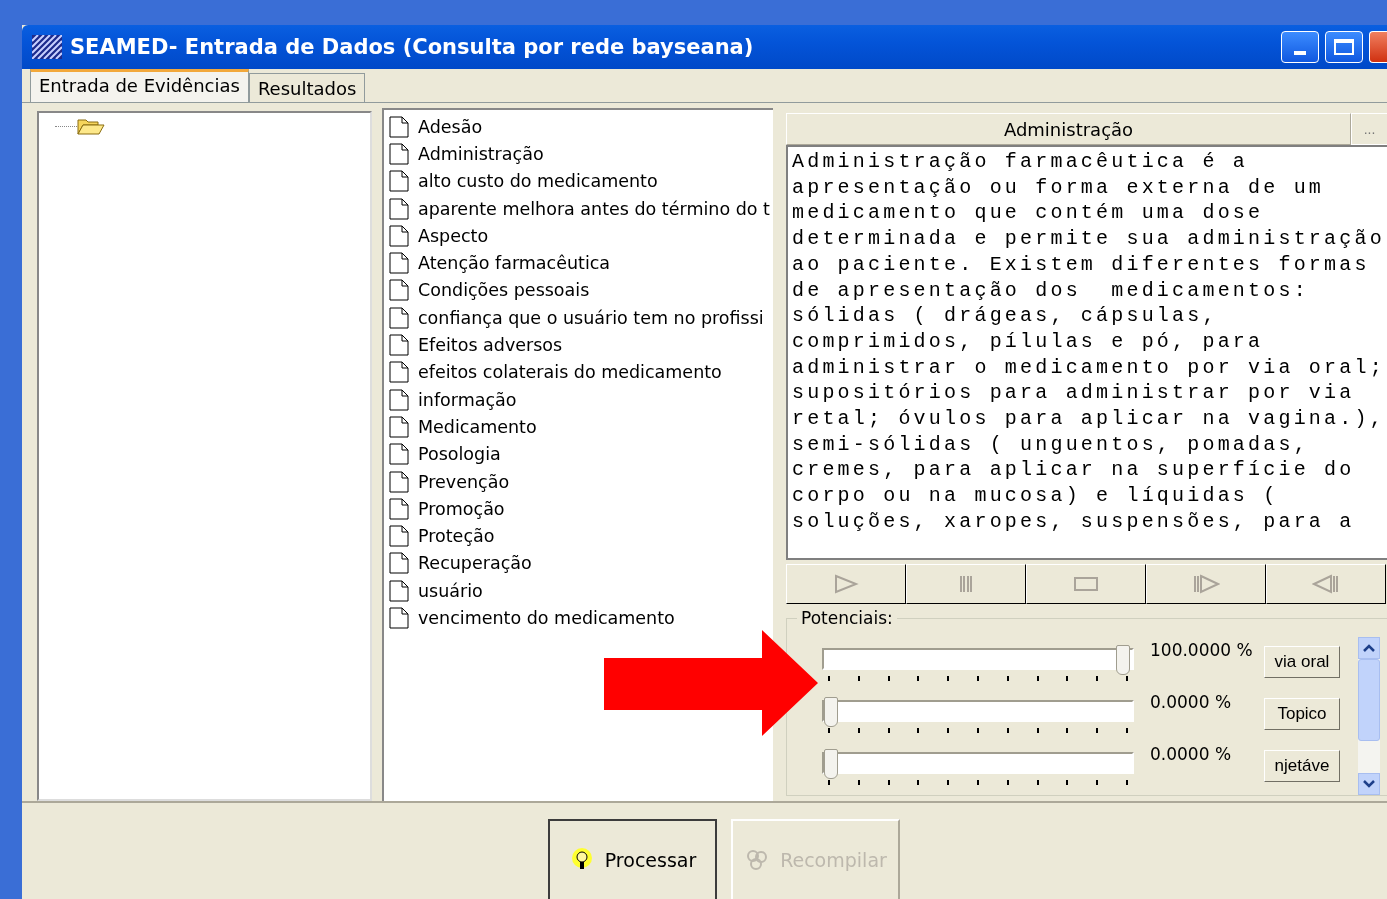 This screenshot has width=1387, height=899. I want to click on pause-button, so click(966, 584).